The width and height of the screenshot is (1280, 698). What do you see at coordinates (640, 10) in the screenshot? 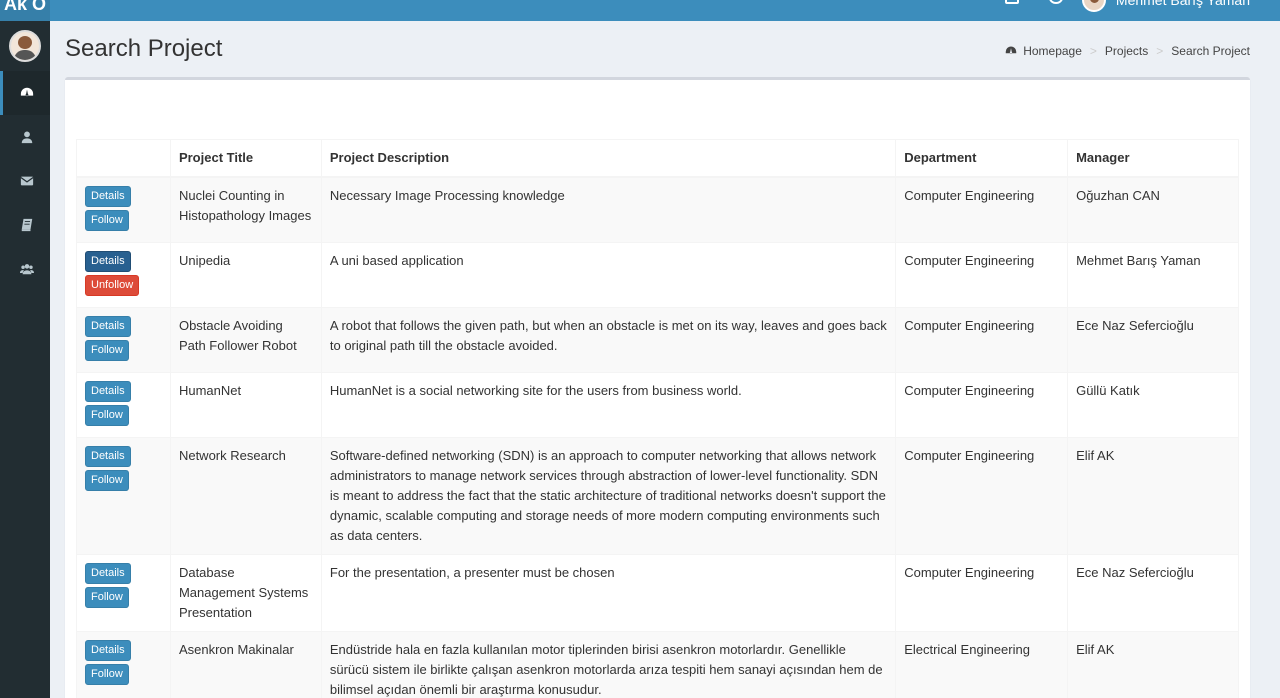
I see `top-navbar: Ak O Mehmet Barış Yaman` at bounding box center [640, 10].